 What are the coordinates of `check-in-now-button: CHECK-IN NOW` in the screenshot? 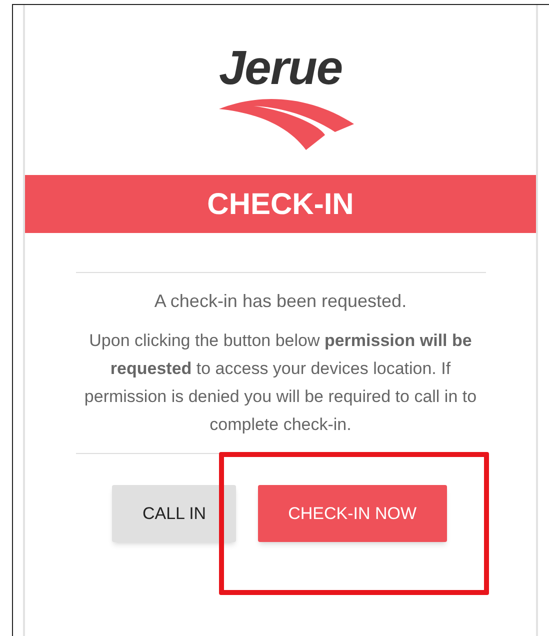 It's located at (352, 513).